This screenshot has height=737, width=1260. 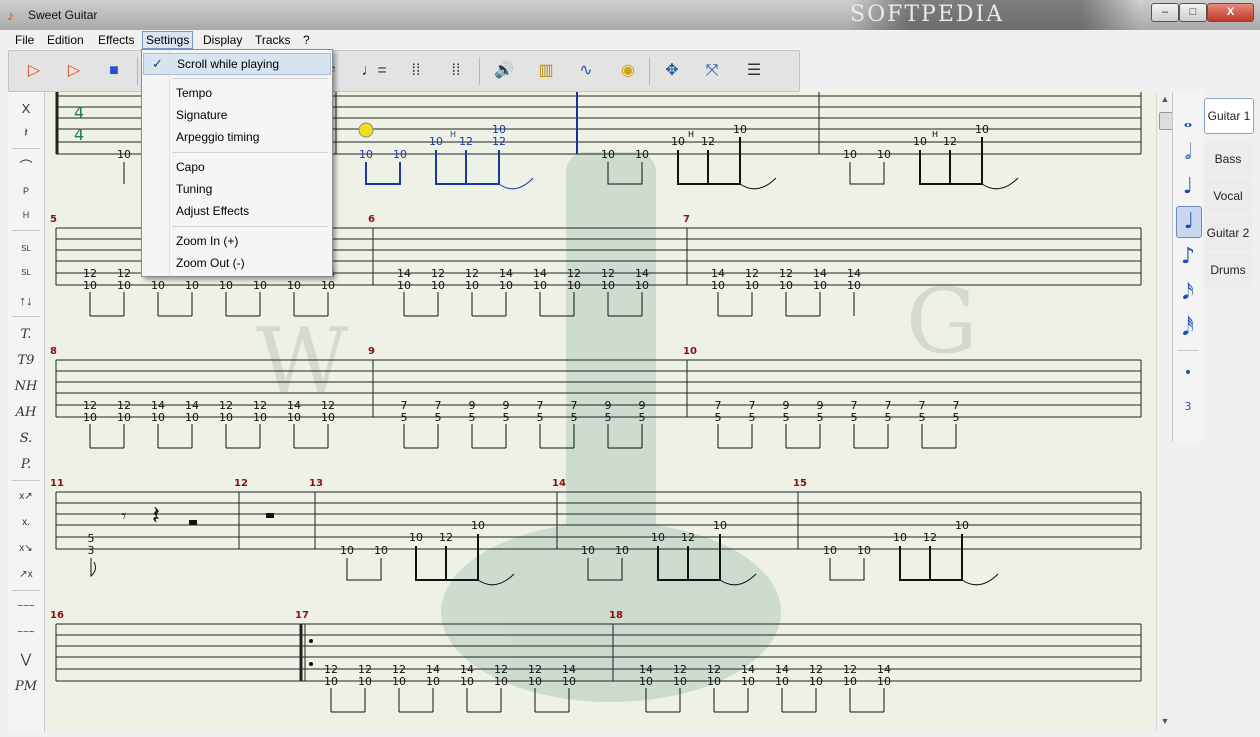 I want to click on bend-icon: ↑↓, so click(x=26, y=301).